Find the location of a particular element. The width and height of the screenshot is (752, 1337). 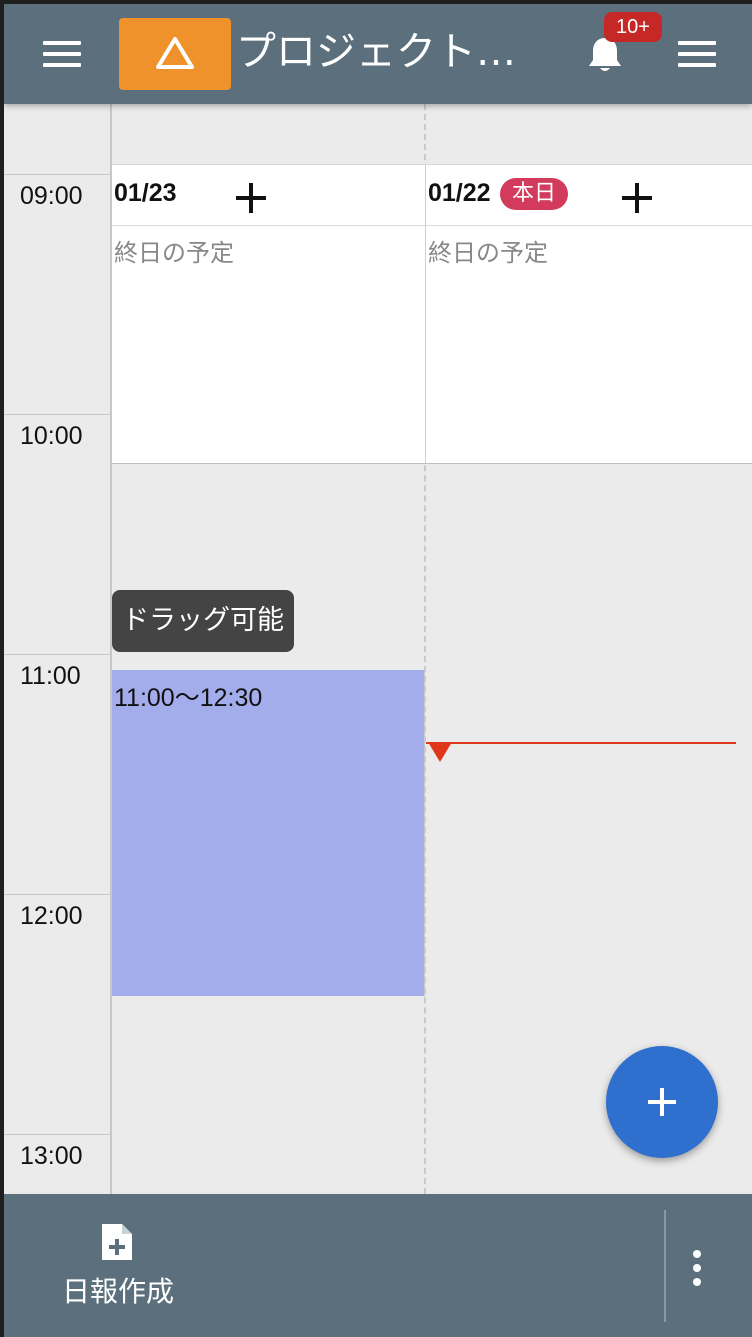

time-label: 09:00 is located at coordinates (51, 196).